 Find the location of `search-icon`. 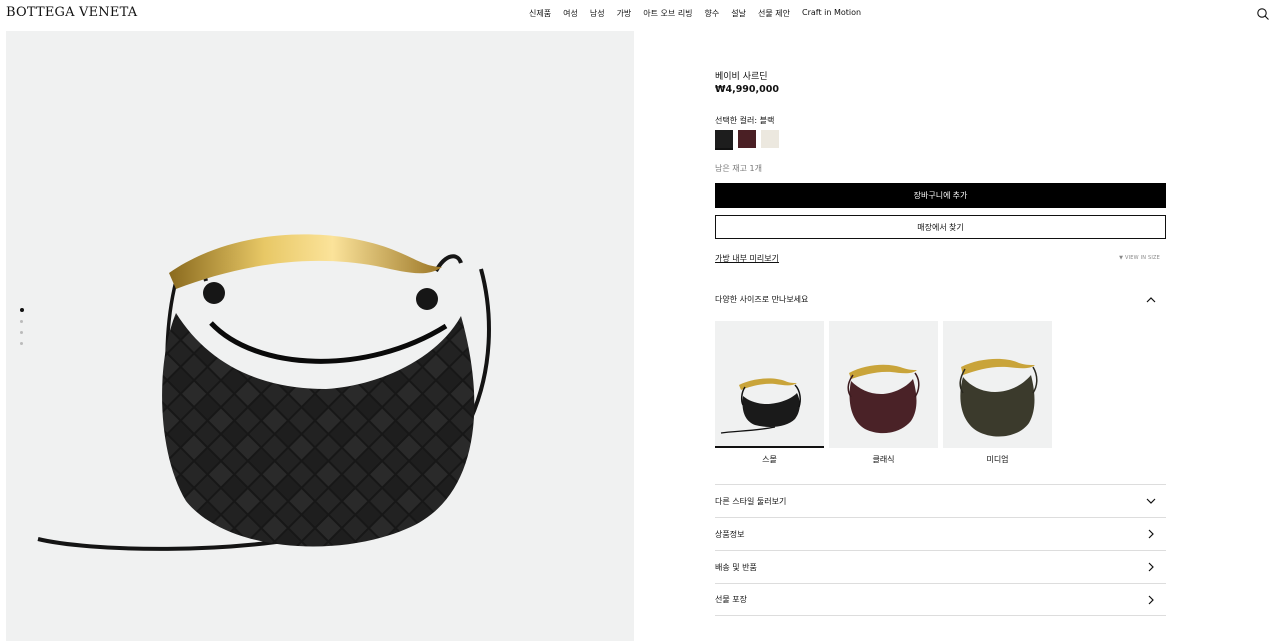

search-icon is located at coordinates (1263, 14).